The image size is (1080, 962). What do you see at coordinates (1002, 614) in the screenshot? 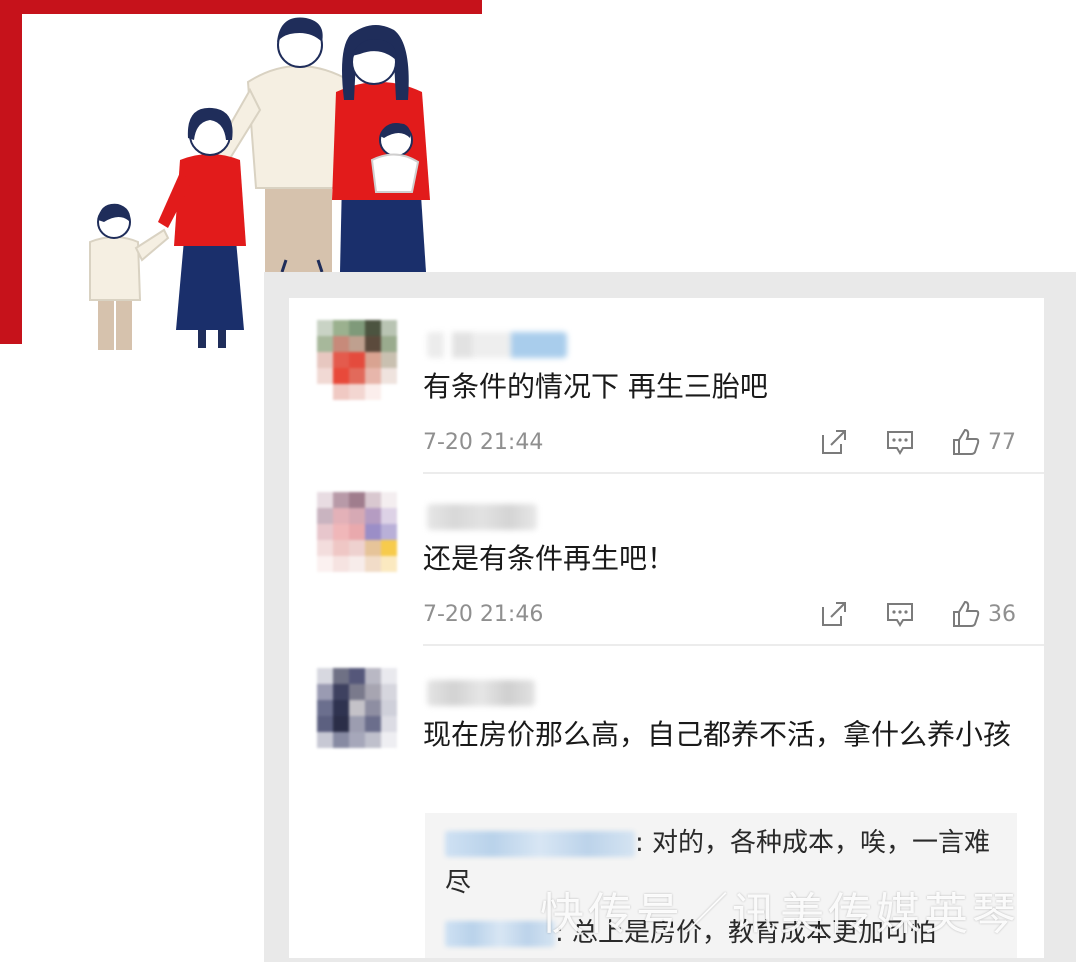
I see `like-count: 36` at bounding box center [1002, 614].